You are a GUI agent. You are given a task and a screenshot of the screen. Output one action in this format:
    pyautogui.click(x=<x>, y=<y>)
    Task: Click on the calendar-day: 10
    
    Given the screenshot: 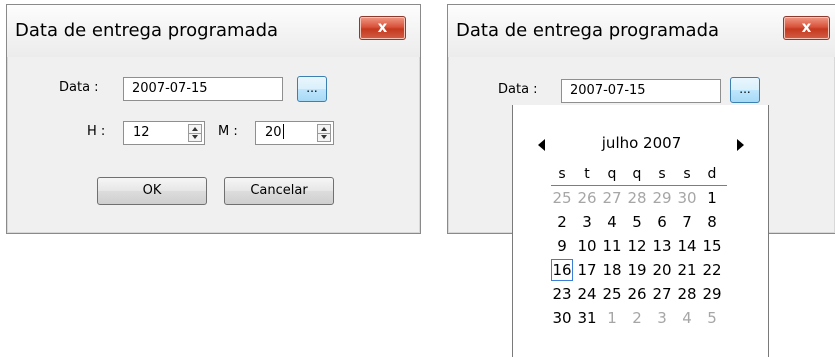 What is the action you would take?
    pyautogui.click(x=587, y=246)
    